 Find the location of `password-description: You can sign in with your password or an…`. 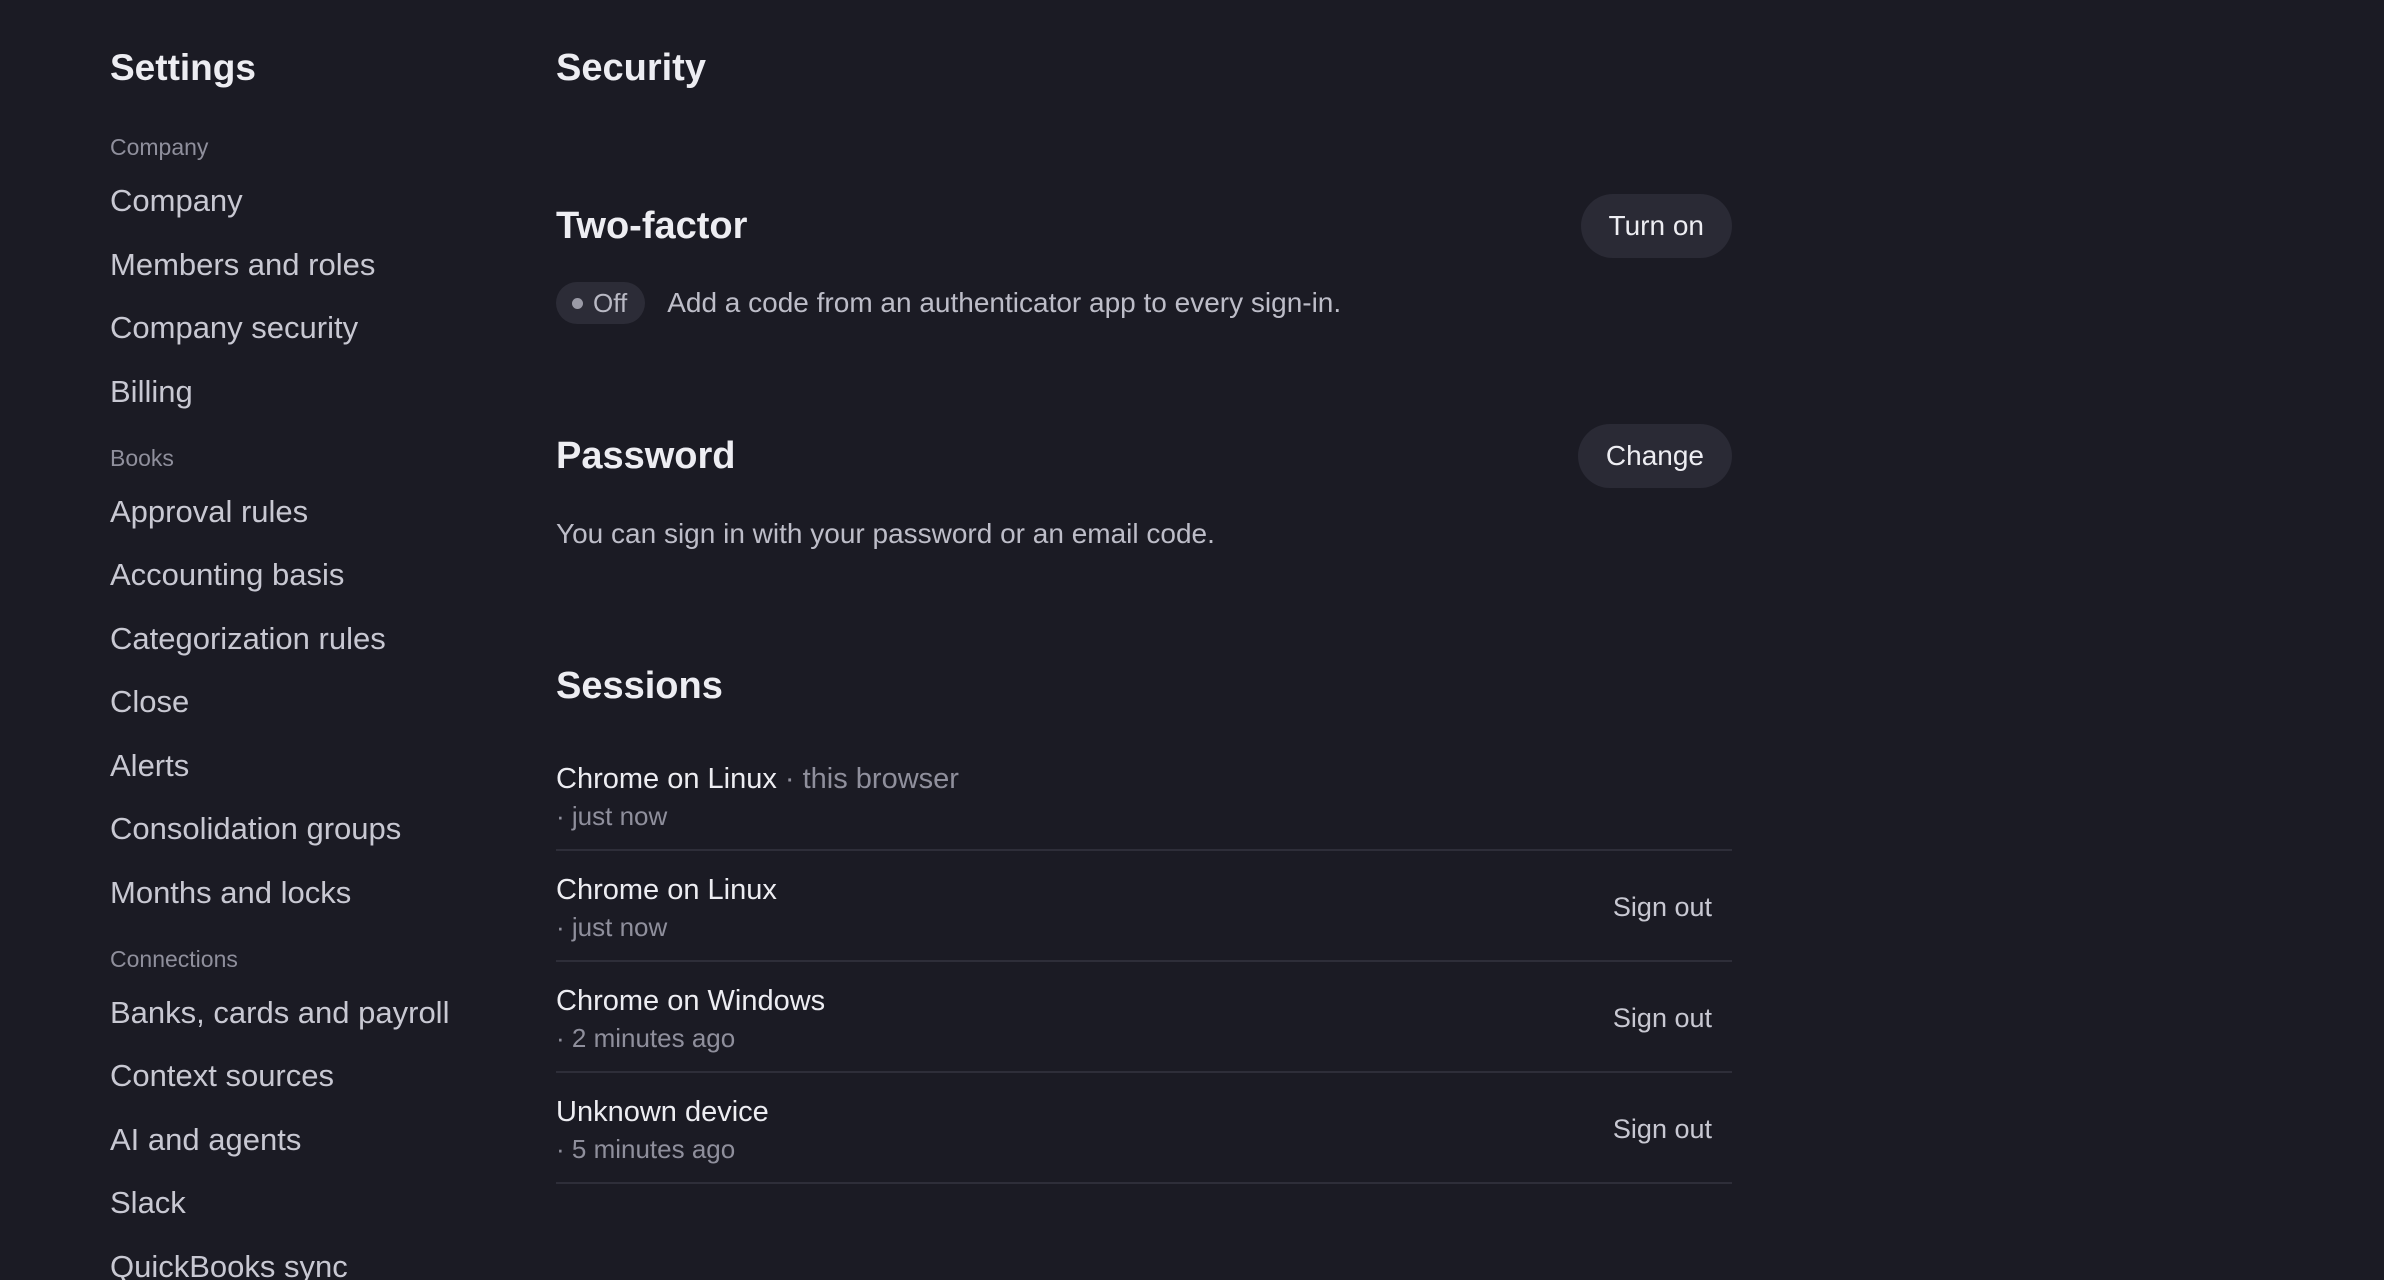

password-description: You can sign in with your password or an… is located at coordinates (885, 533).